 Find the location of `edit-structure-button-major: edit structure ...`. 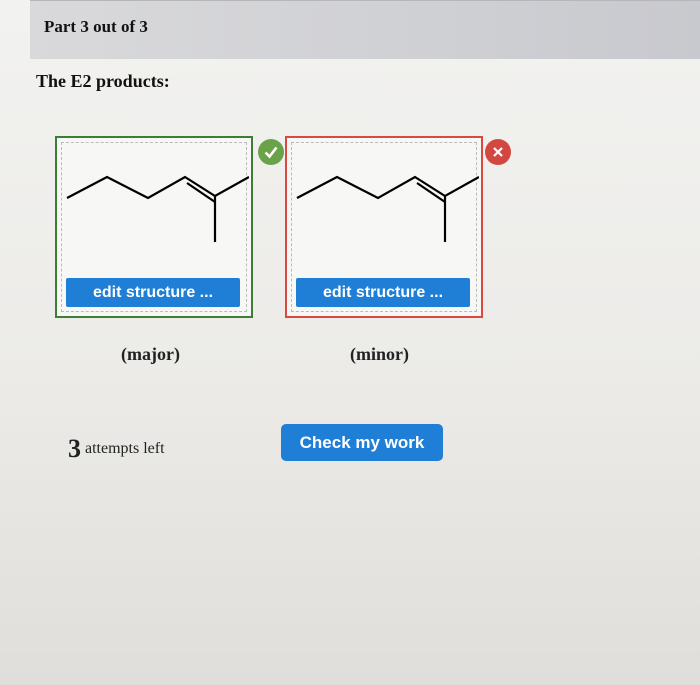

edit-structure-button-major: edit structure ... is located at coordinates (153, 292).